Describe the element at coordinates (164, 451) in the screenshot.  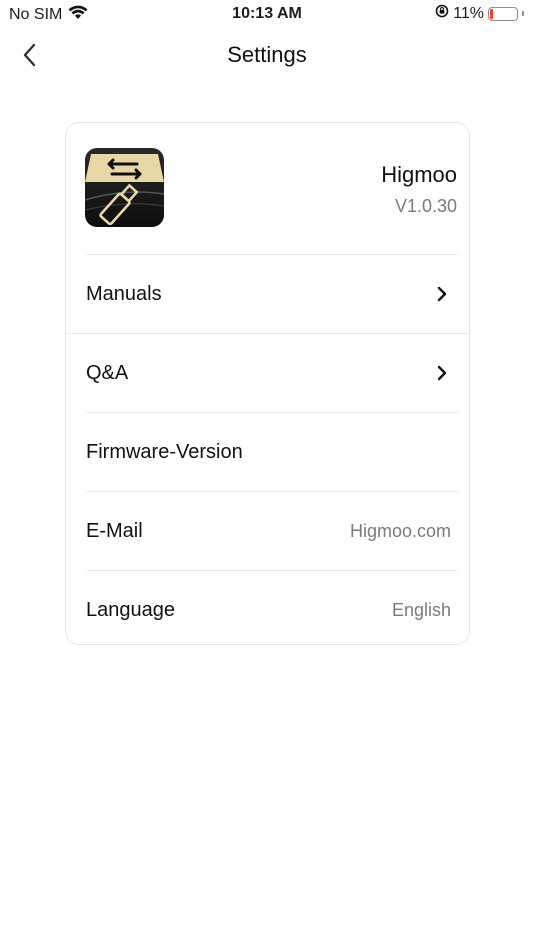
I see `row-label: Firmware-Version` at that location.